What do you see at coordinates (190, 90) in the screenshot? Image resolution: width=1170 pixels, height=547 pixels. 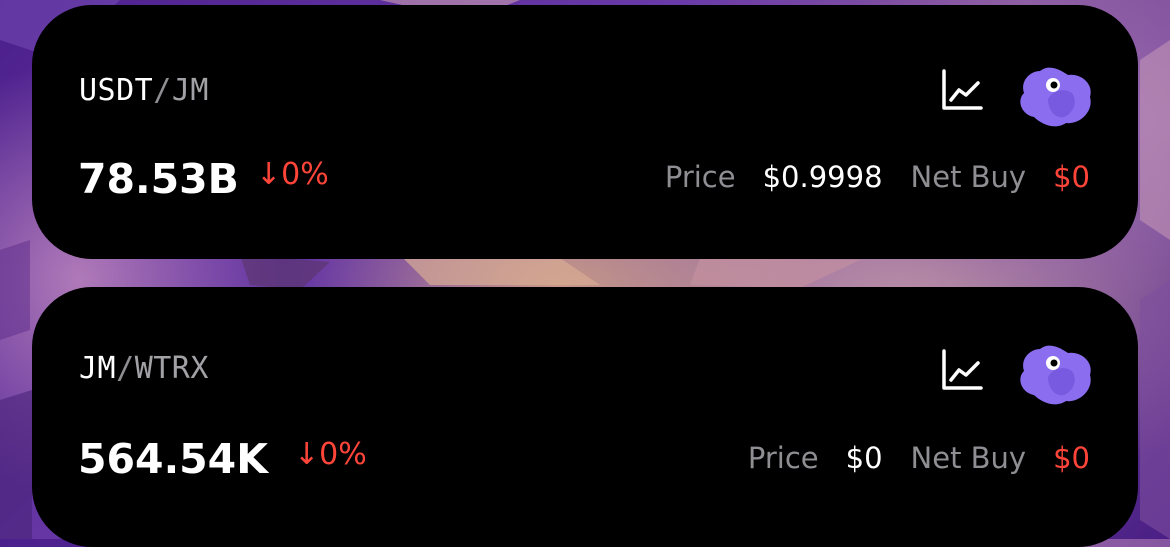 I see `pair-quote-symbol: JM` at bounding box center [190, 90].